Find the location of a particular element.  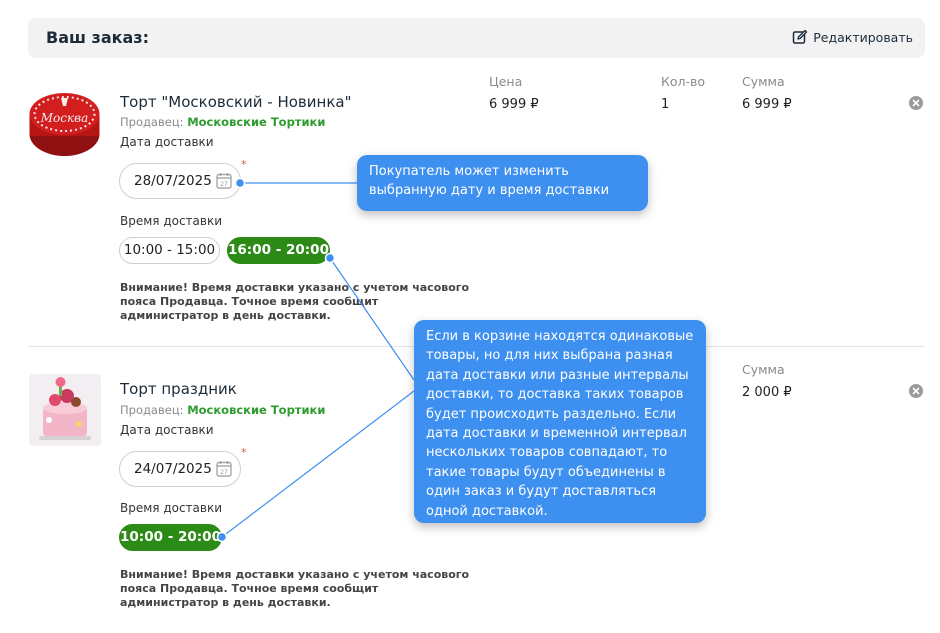

edit-icon is located at coordinates (800, 36).